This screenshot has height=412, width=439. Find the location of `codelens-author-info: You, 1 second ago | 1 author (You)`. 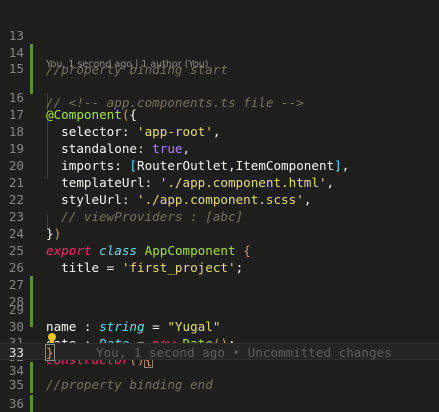

codelens-author-info: You, 1 second ago | 1 author (You) is located at coordinates (127, 65).